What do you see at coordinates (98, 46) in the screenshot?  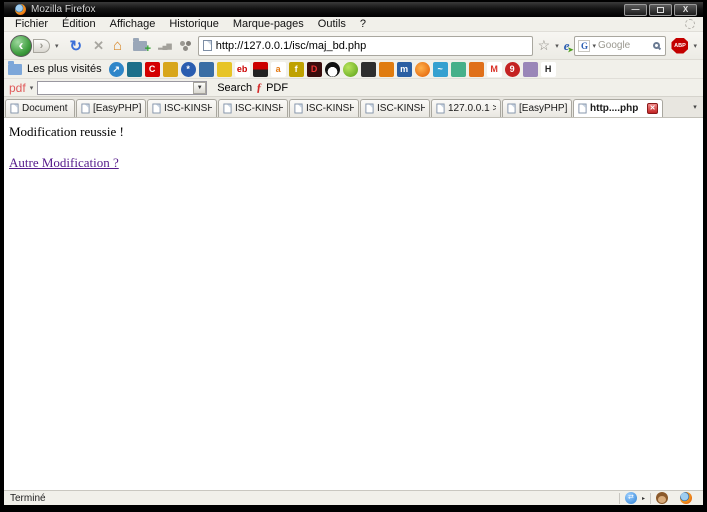 I see `stop-button: ✕` at bounding box center [98, 46].